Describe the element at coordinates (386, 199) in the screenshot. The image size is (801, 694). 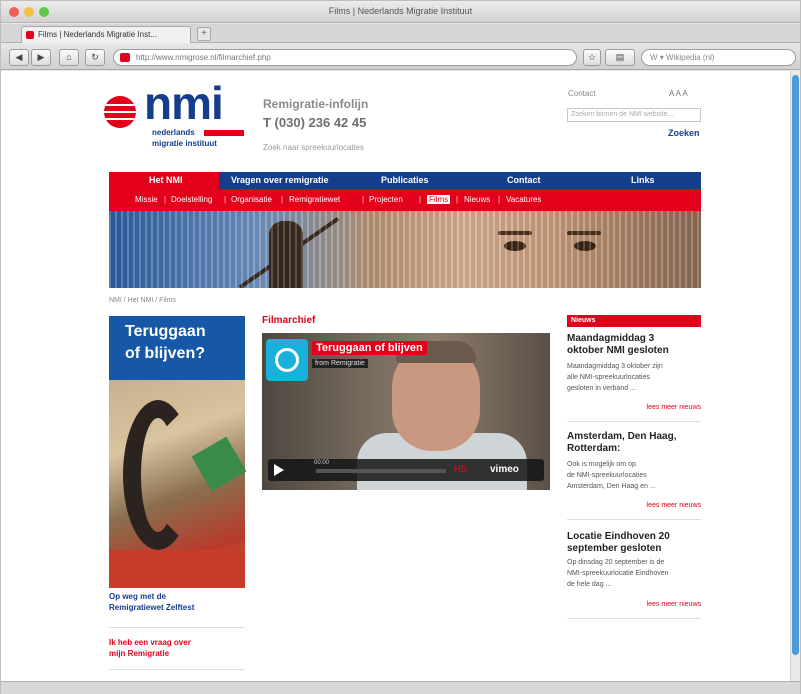
I see `subnav-projecten: Projecten` at that location.